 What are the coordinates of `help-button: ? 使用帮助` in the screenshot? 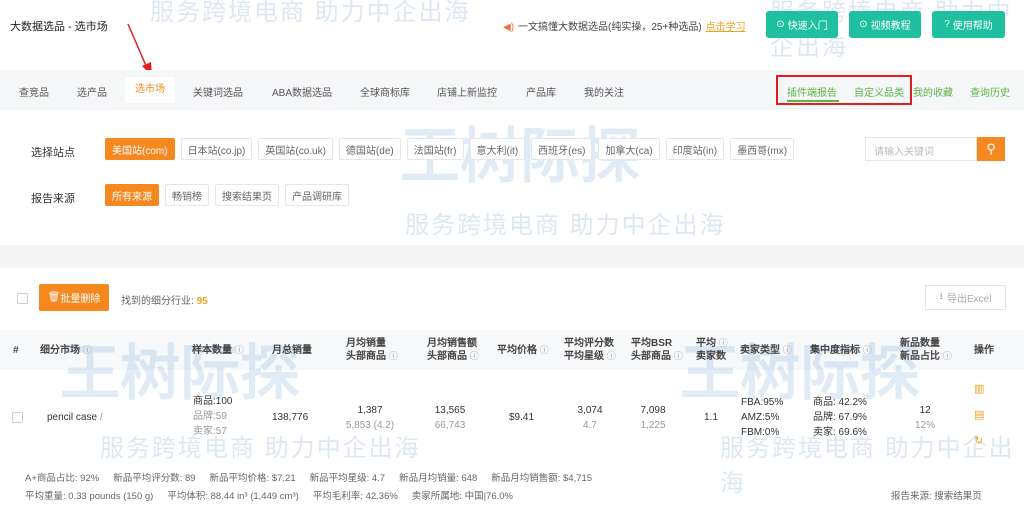 It's located at (968, 24).